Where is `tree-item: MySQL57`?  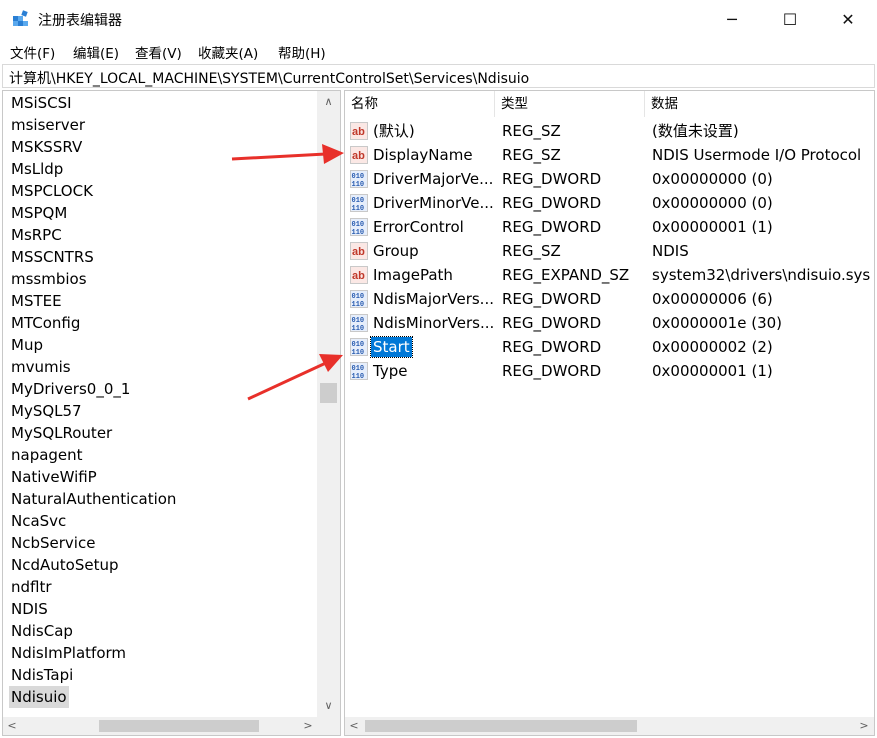
tree-item: MySQL57 is located at coordinates (46, 411).